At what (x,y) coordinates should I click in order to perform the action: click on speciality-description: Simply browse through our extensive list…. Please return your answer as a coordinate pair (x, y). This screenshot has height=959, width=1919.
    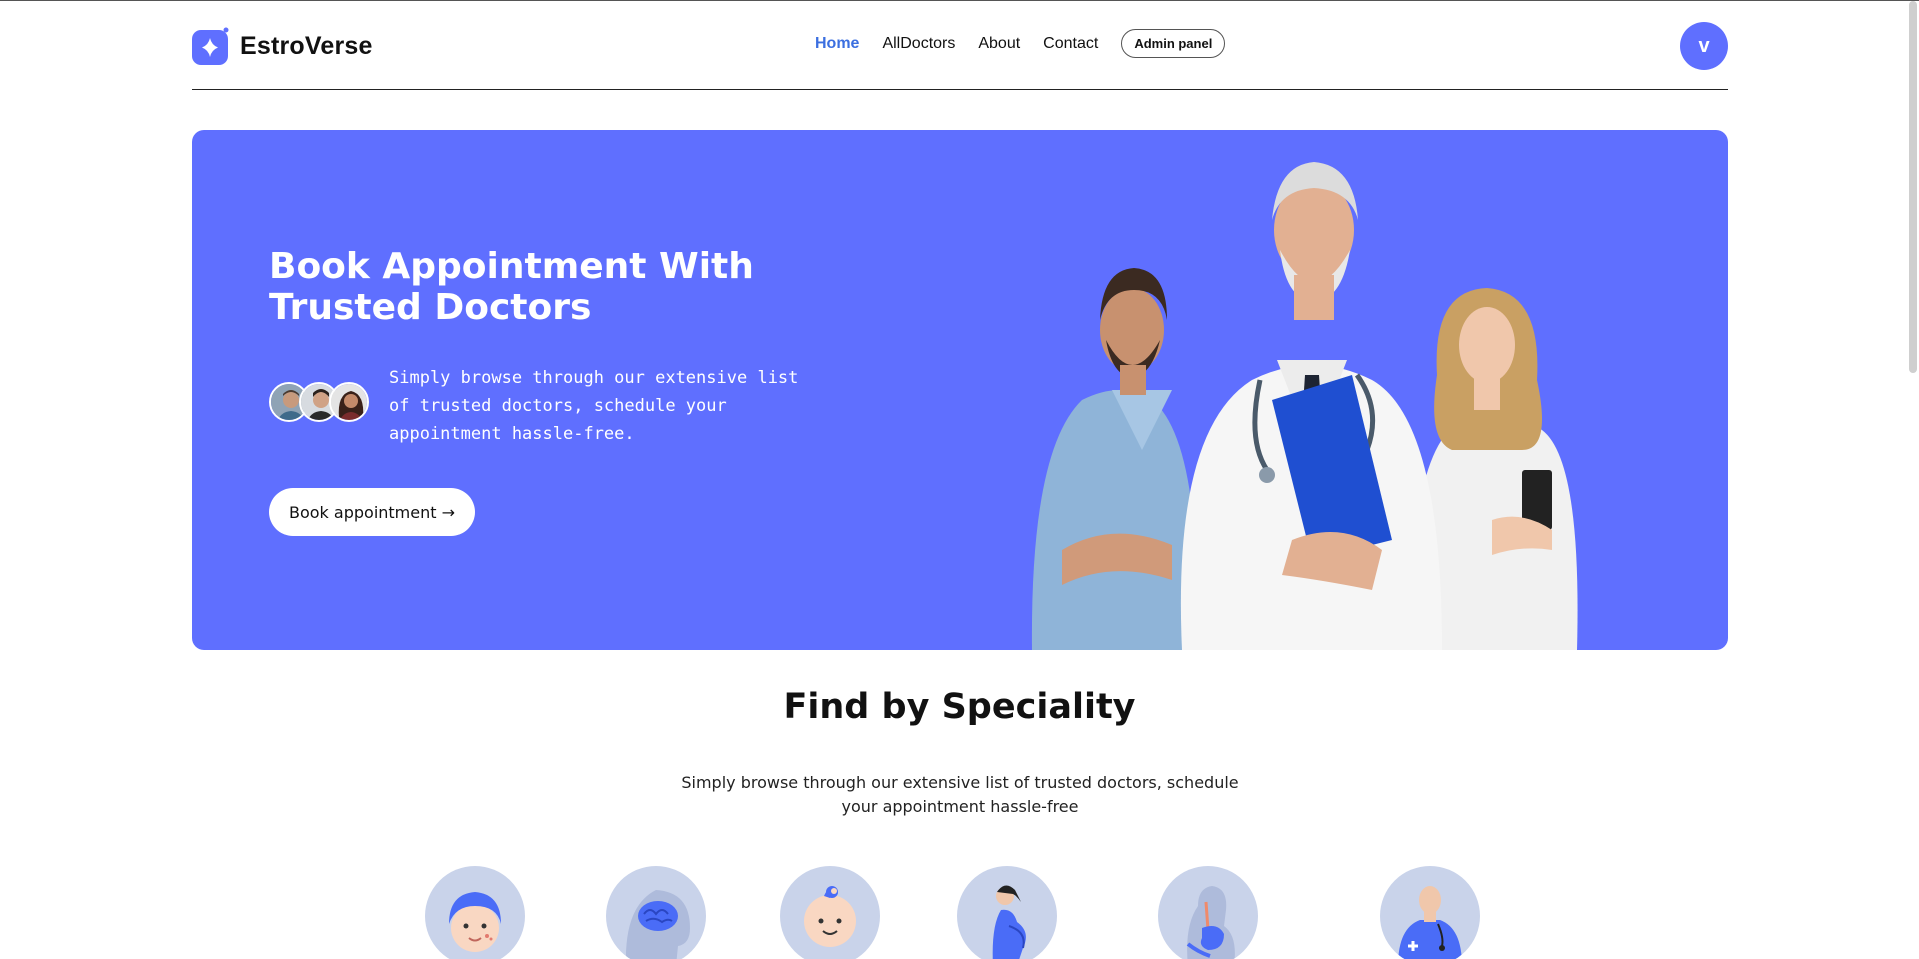
    Looking at the image, I should click on (960, 794).